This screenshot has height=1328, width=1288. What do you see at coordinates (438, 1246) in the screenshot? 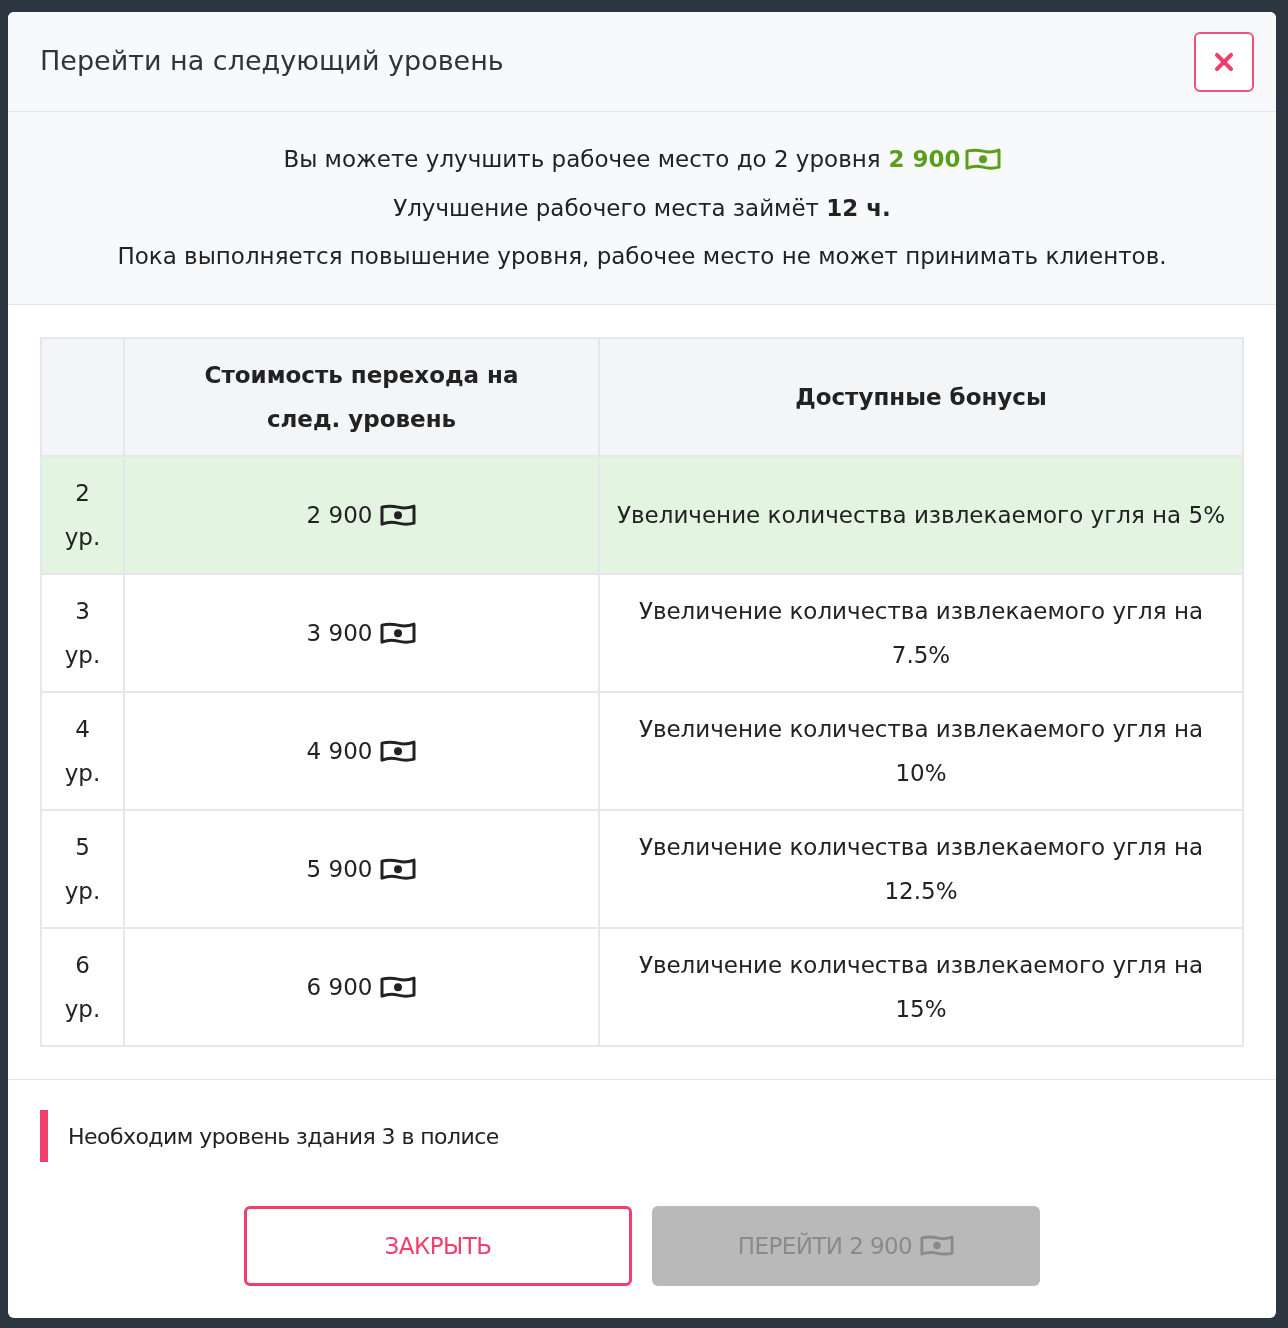
I see `close-dialog-button: ЗАКРЫТЬ` at bounding box center [438, 1246].